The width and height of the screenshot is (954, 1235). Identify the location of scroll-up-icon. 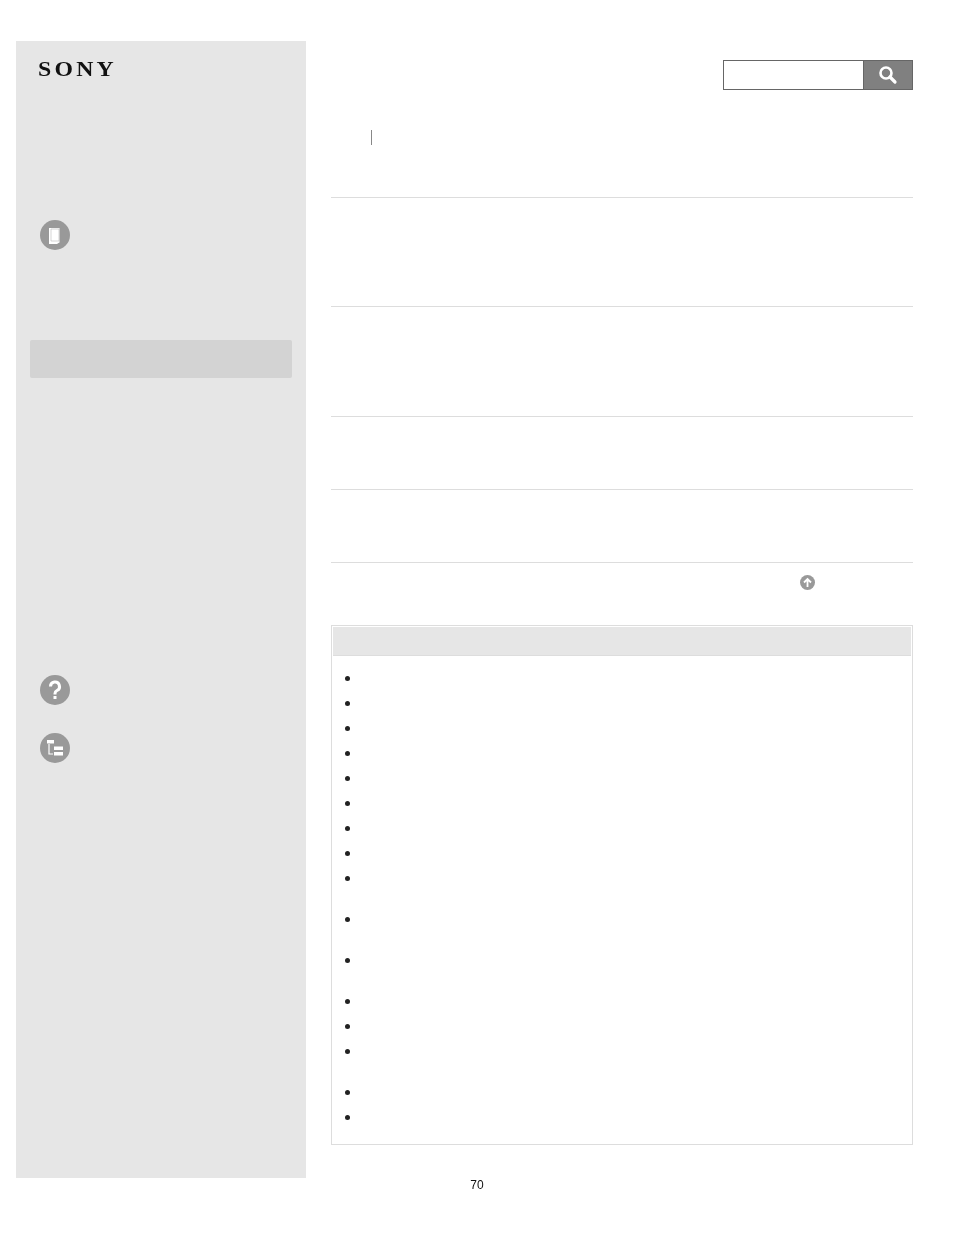
(807, 582).